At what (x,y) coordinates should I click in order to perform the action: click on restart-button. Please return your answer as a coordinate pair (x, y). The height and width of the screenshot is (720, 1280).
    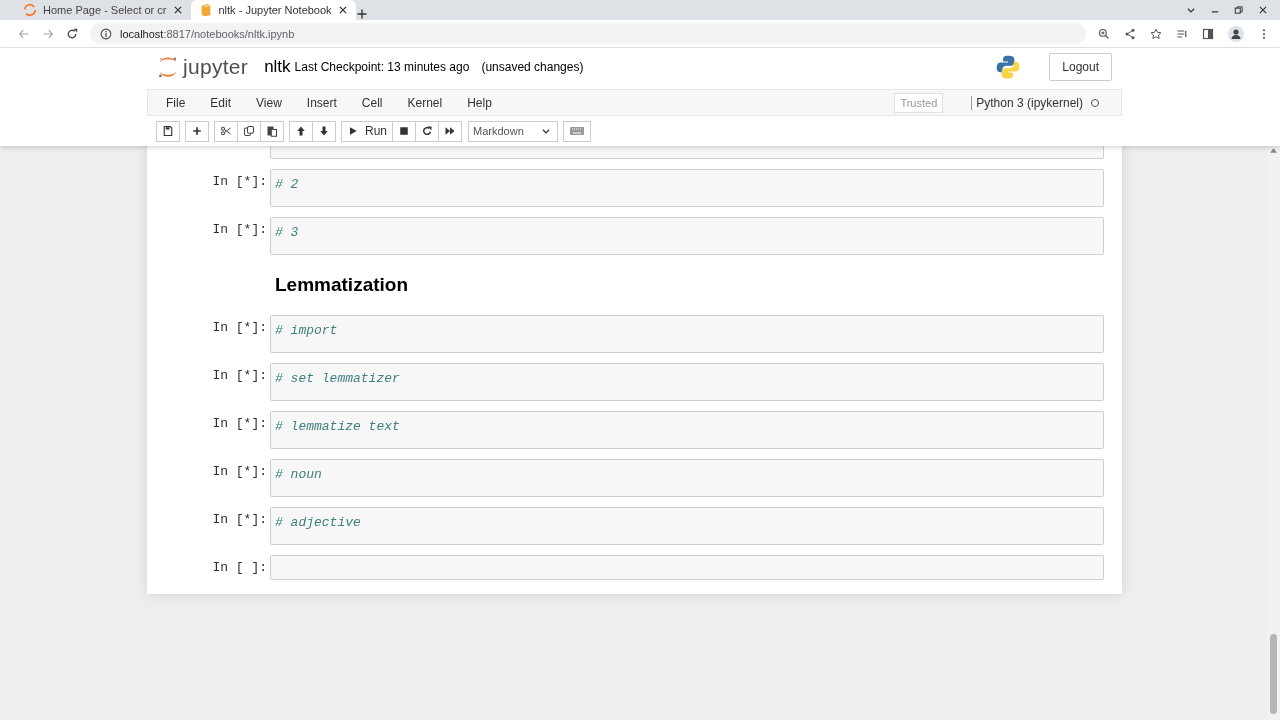
    Looking at the image, I should click on (427, 131).